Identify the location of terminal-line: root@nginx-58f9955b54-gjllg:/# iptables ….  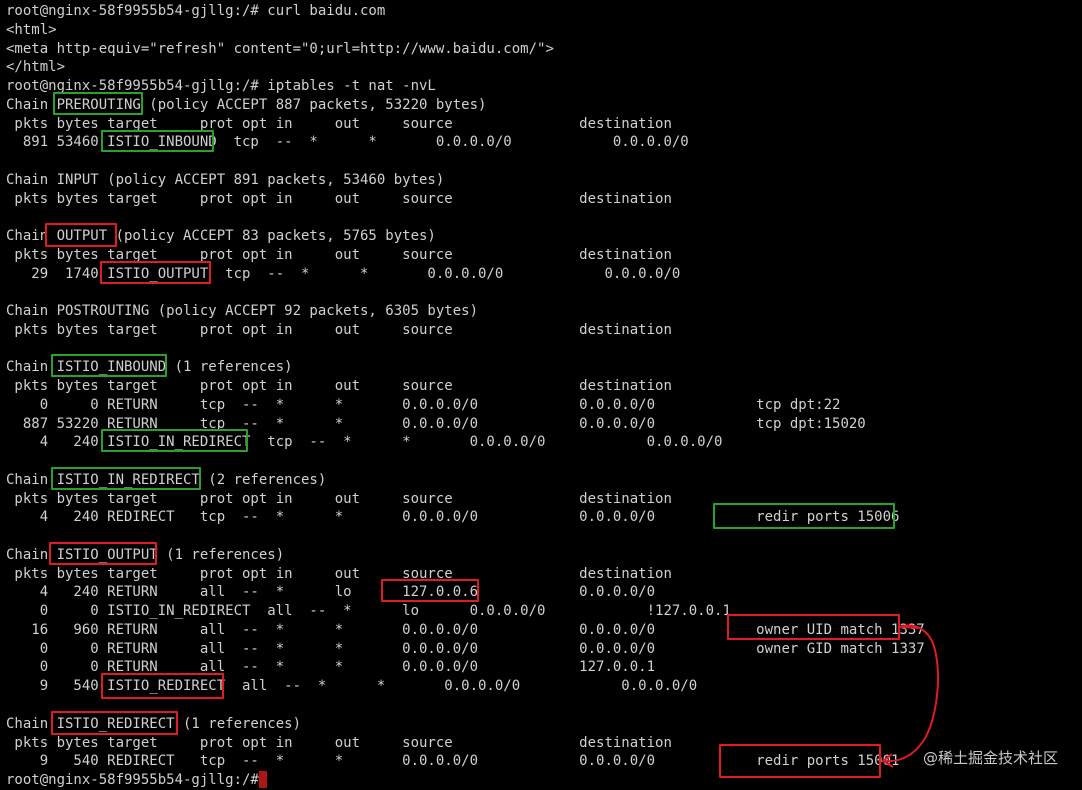
(221, 86).